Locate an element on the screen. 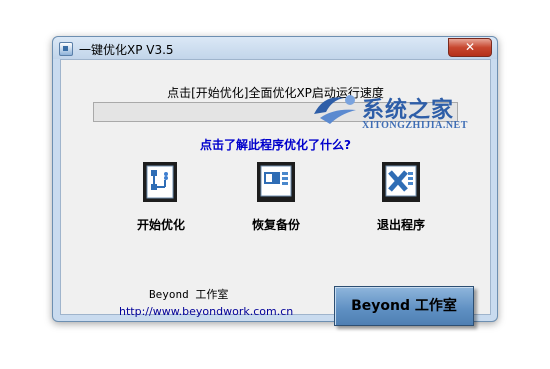 The image size is (550, 369). info-link: 点击了解此程序优化了什么? is located at coordinates (275, 144).